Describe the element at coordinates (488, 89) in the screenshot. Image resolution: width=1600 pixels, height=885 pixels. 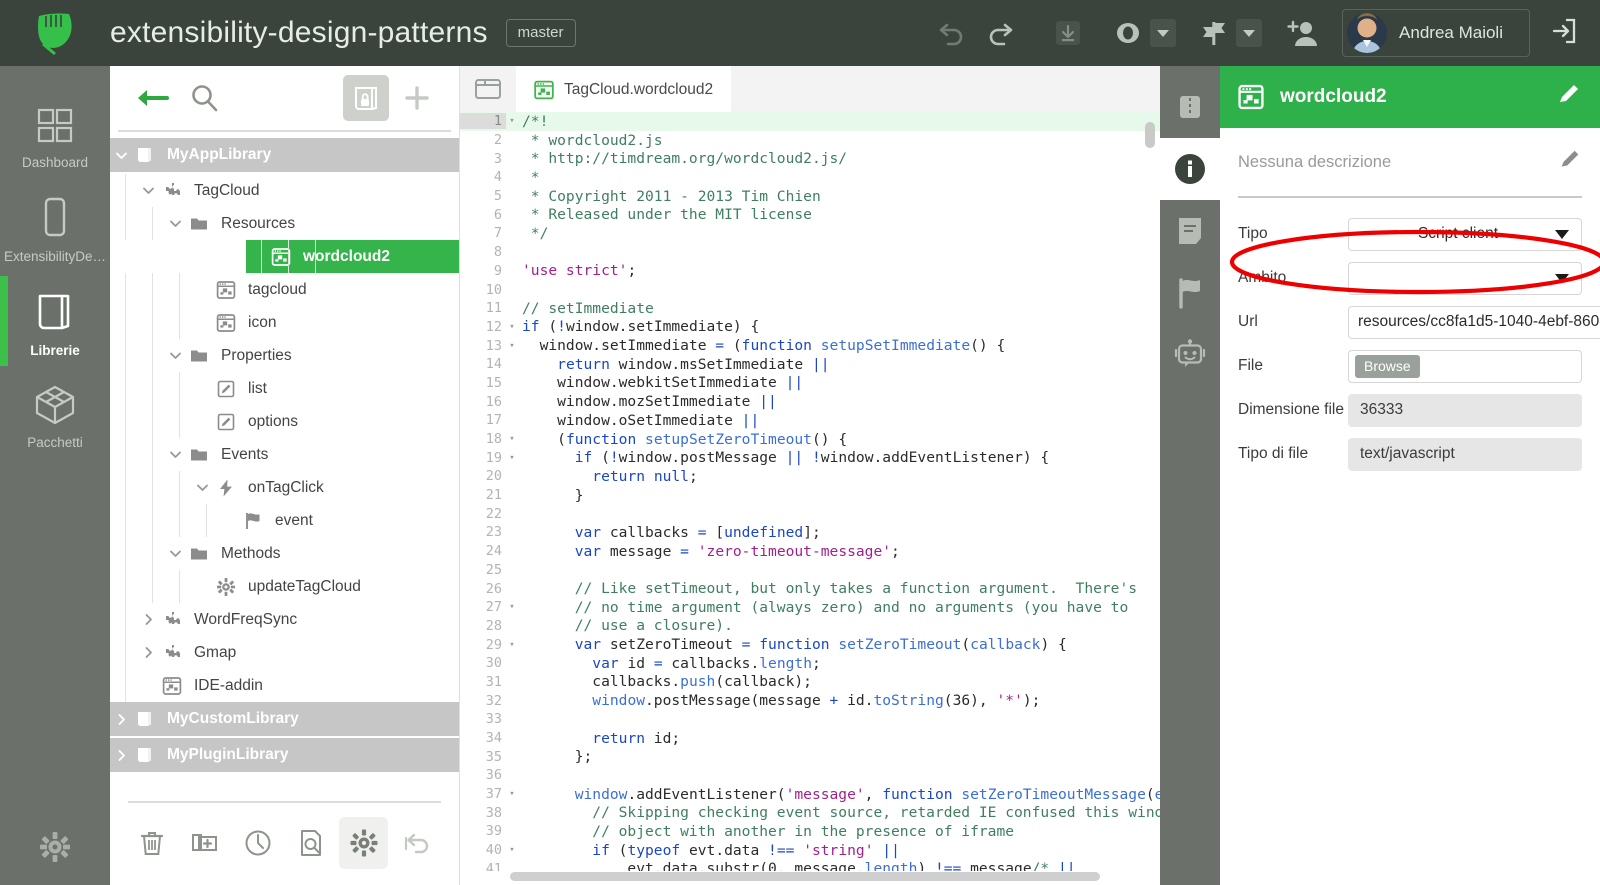
I see `editor-panel-toggle-button` at that location.